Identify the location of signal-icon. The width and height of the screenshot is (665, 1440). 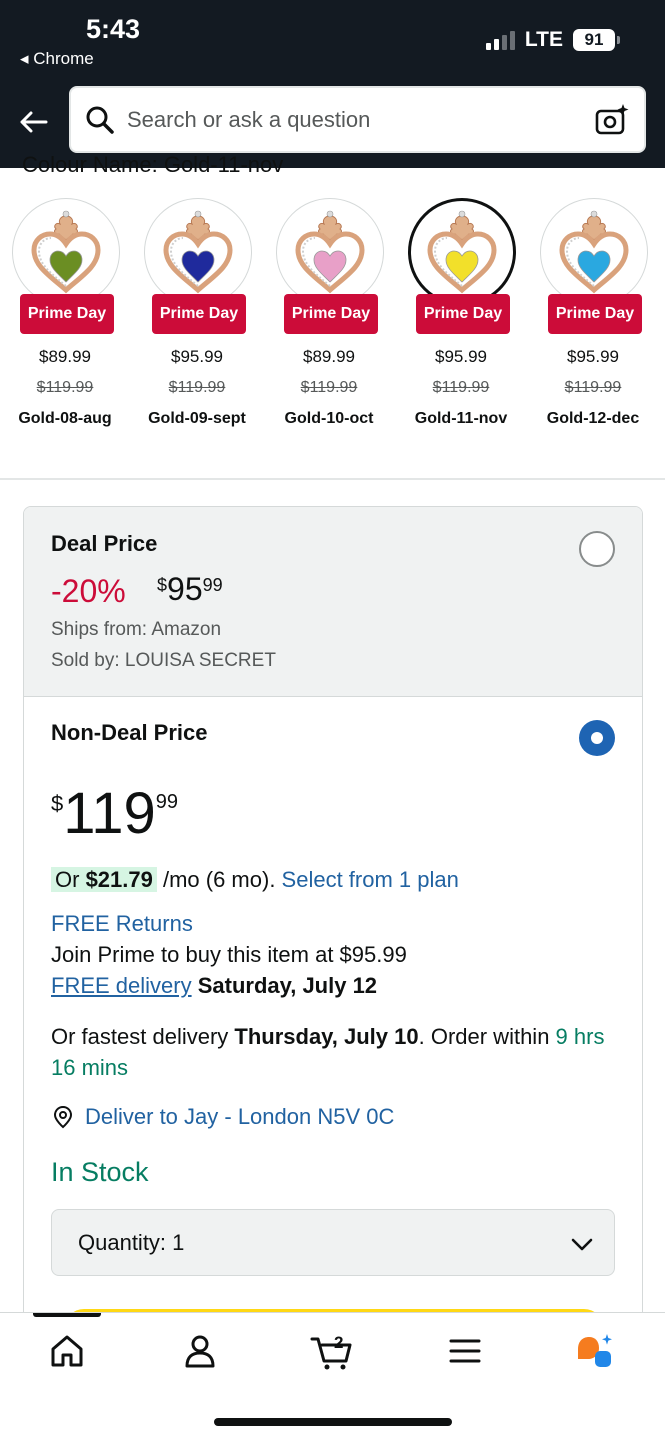
(500, 40).